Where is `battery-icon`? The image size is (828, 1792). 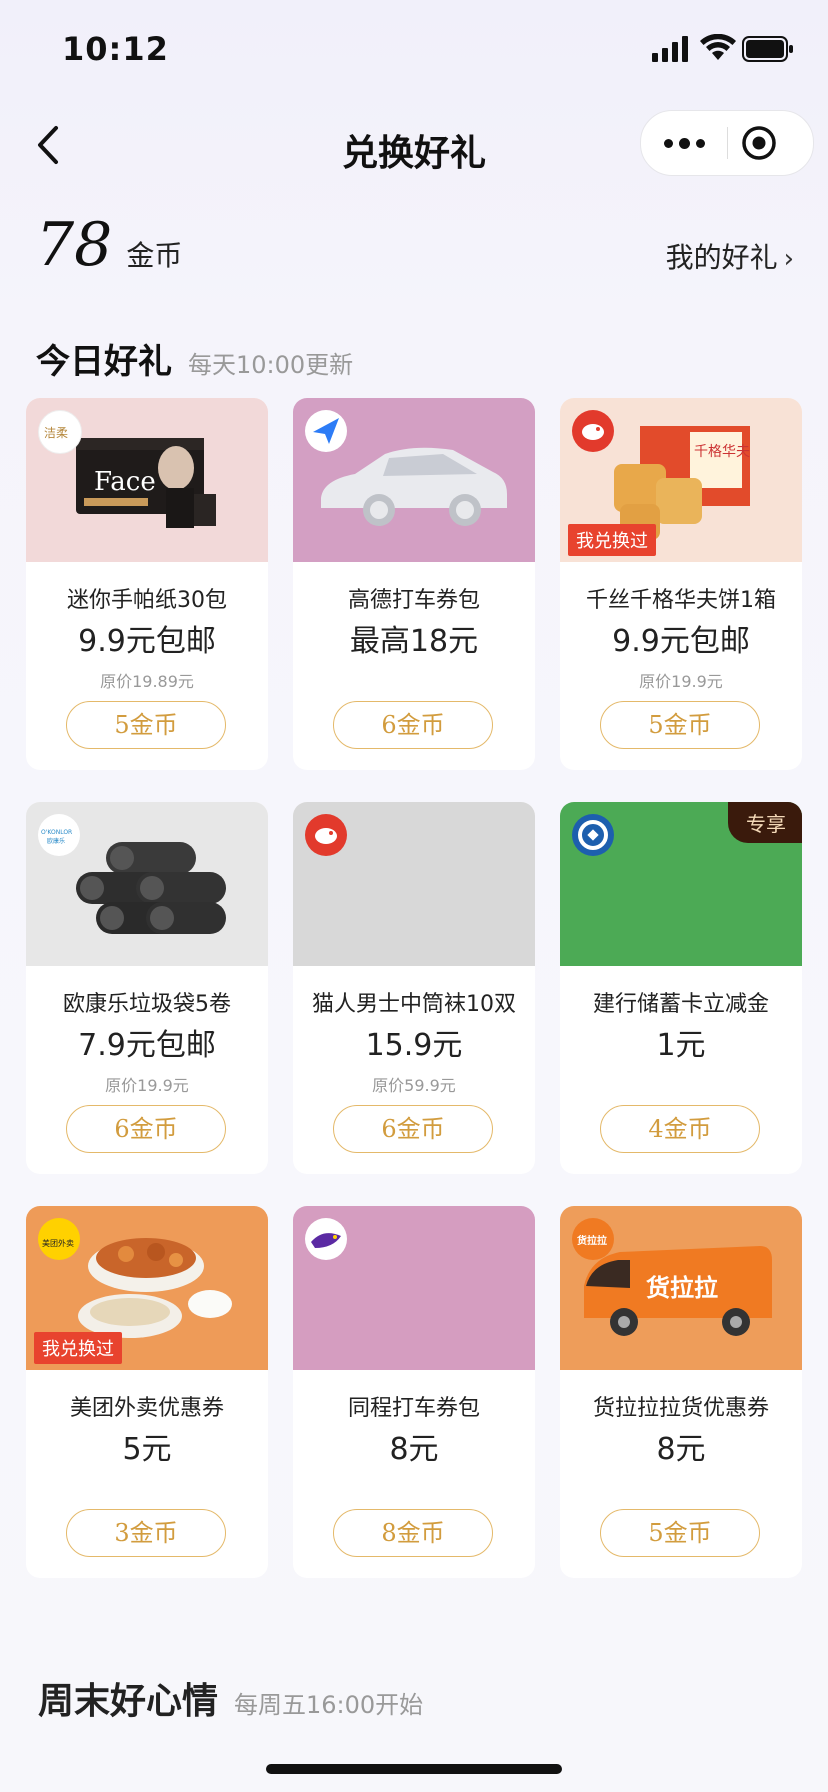
battery-icon is located at coordinates (767, 49).